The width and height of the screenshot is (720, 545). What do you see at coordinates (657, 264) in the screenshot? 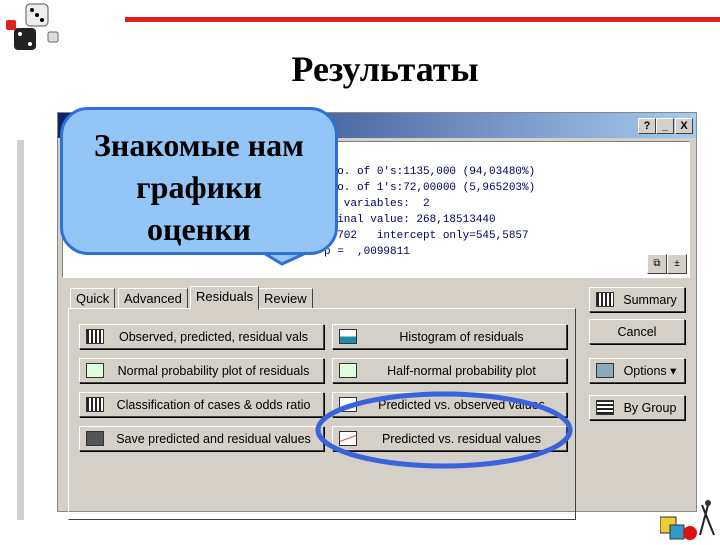
I see `copy-icon: ⧉` at bounding box center [657, 264].